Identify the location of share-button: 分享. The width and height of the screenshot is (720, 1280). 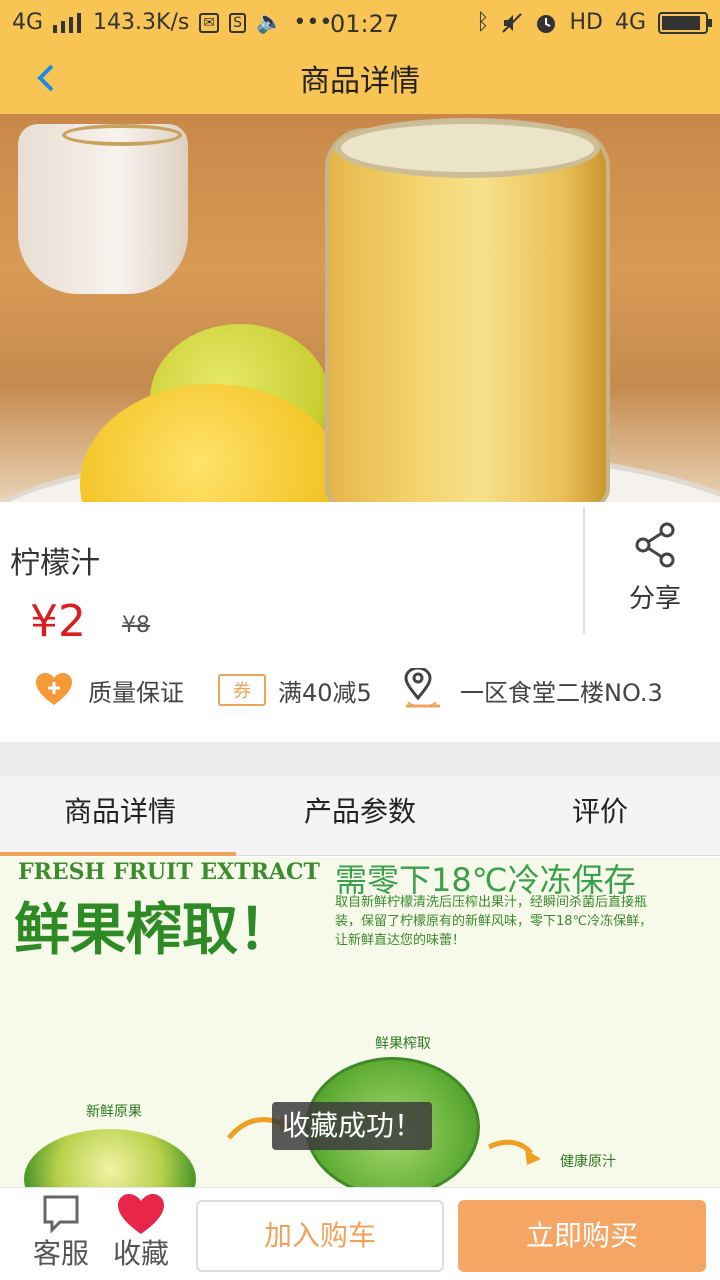
(655, 577).